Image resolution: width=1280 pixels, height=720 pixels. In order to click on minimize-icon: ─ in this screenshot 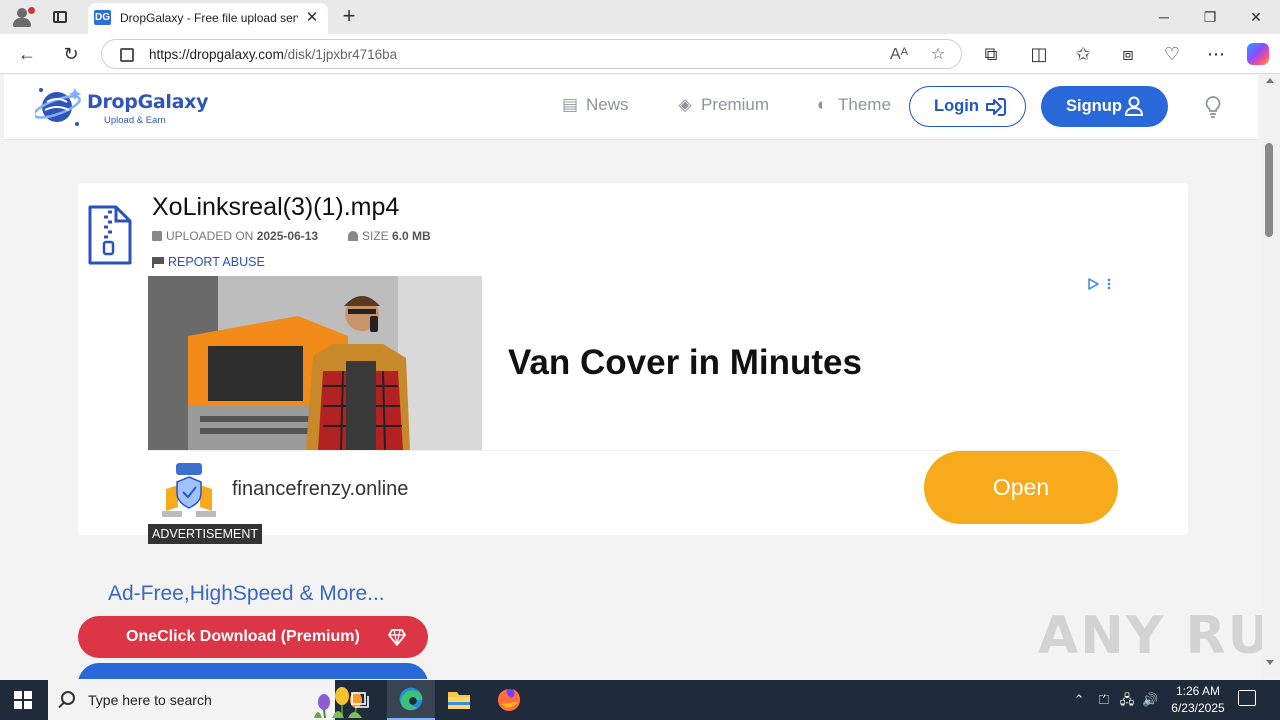, I will do `click(1164, 17)`.